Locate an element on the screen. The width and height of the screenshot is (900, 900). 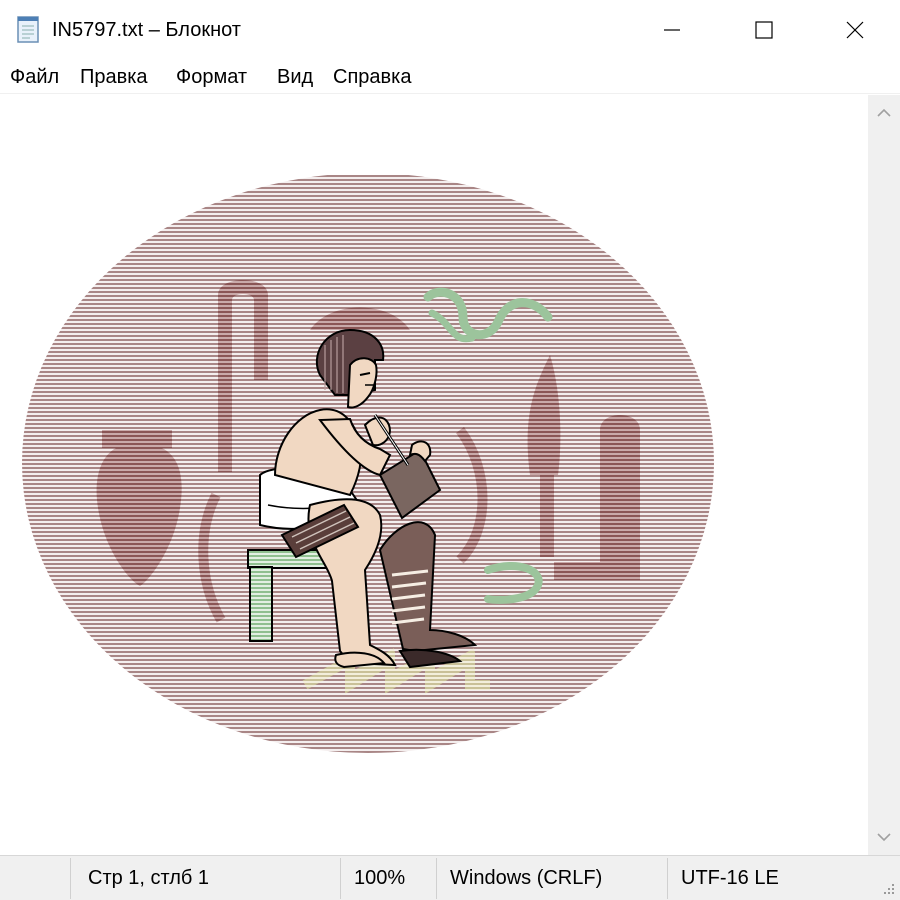
vertical-scrollbar is located at coordinates (884, 475).